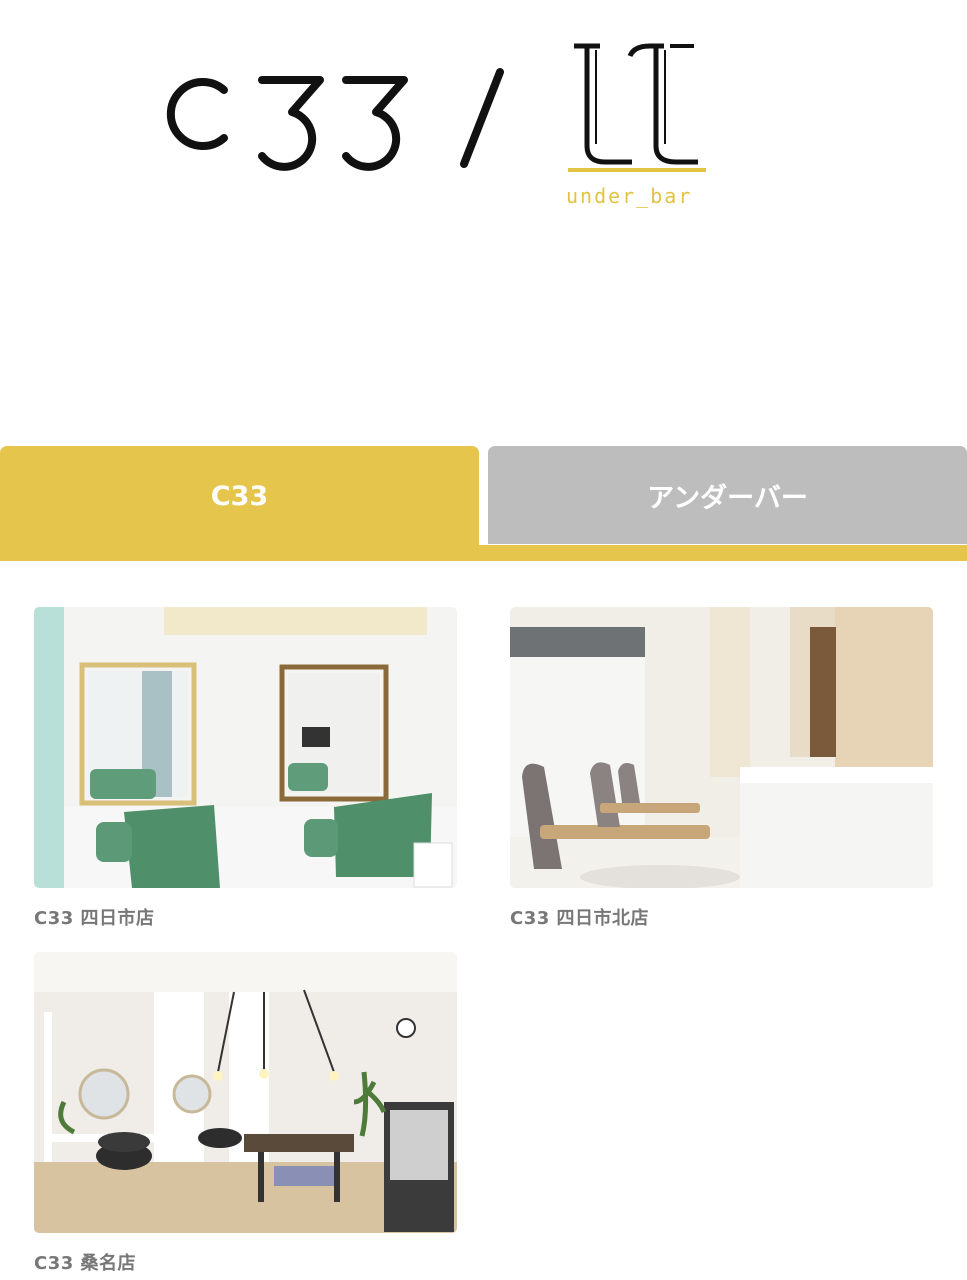  What do you see at coordinates (483, 553) in the screenshot?
I see `tab-underline` at bounding box center [483, 553].